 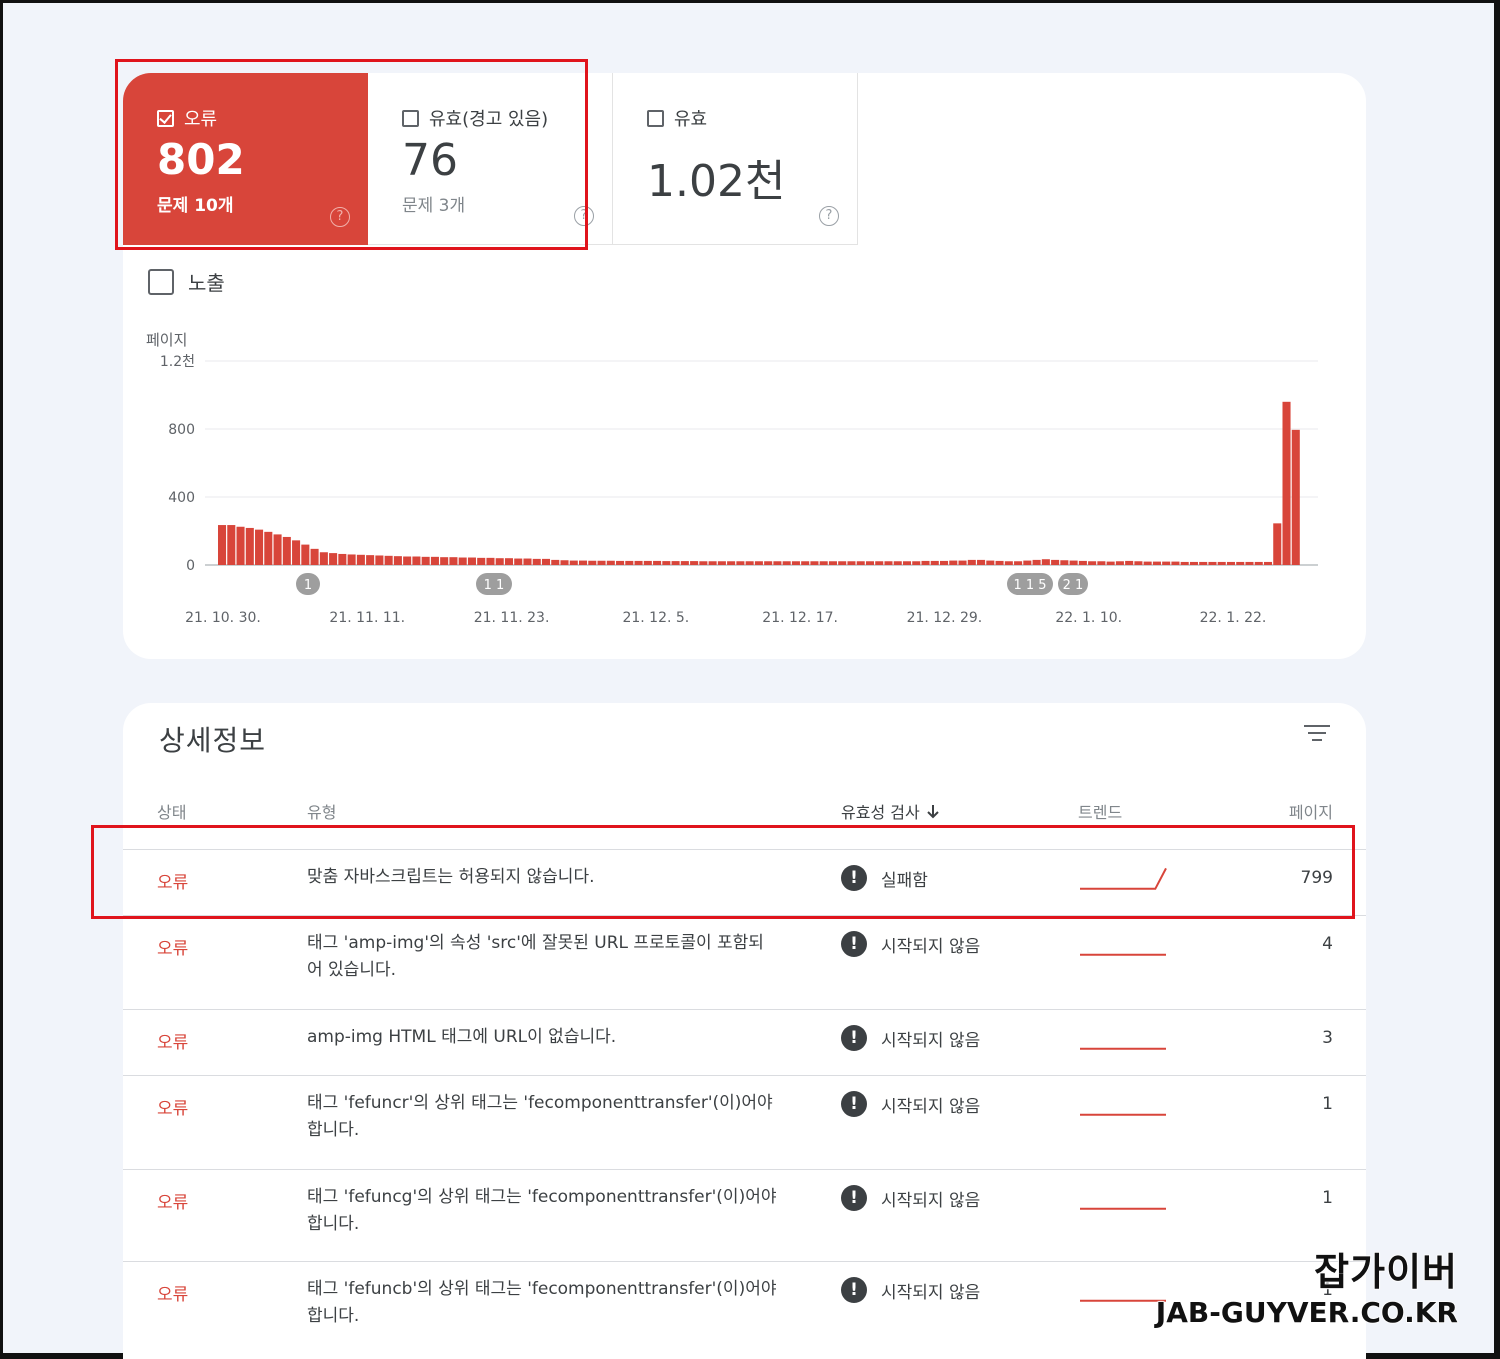 What do you see at coordinates (1233, 618) in the screenshot?
I see `x-tick-label: 22. 1. 22.` at bounding box center [1233, 618].